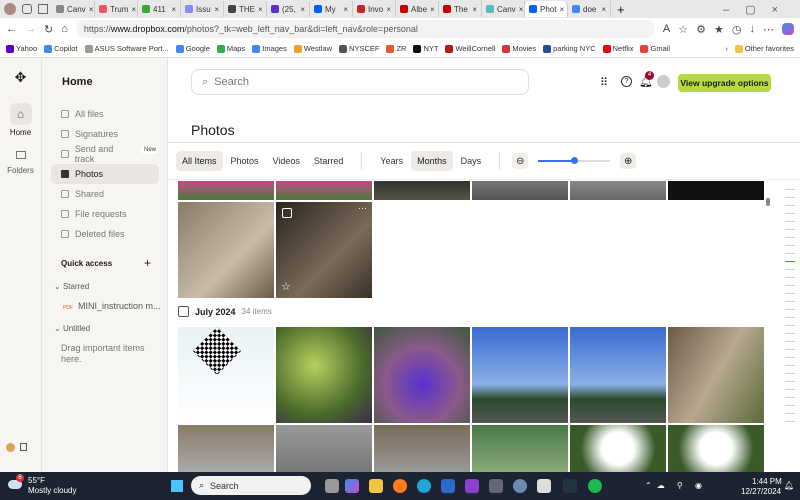  Describe the element at coordinates (359, 48) in the screenshot. I see `bookmark: NYSCEF` at that location.